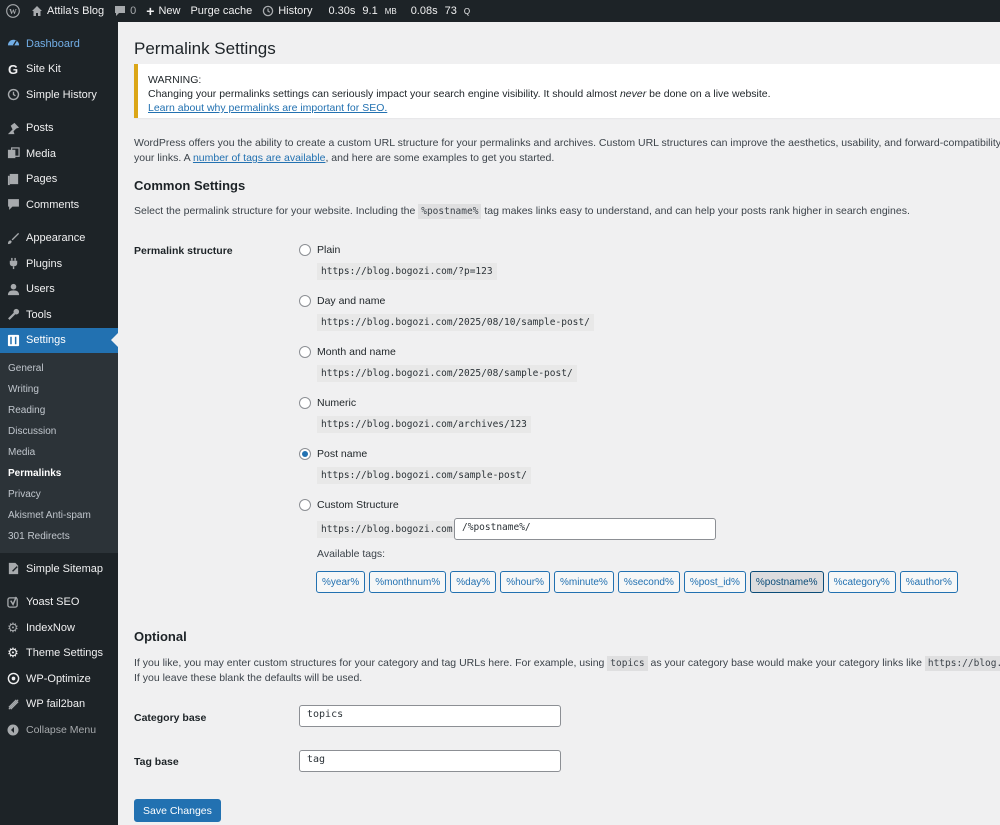  I want to click on radio-button-checked, so click(305, 454).